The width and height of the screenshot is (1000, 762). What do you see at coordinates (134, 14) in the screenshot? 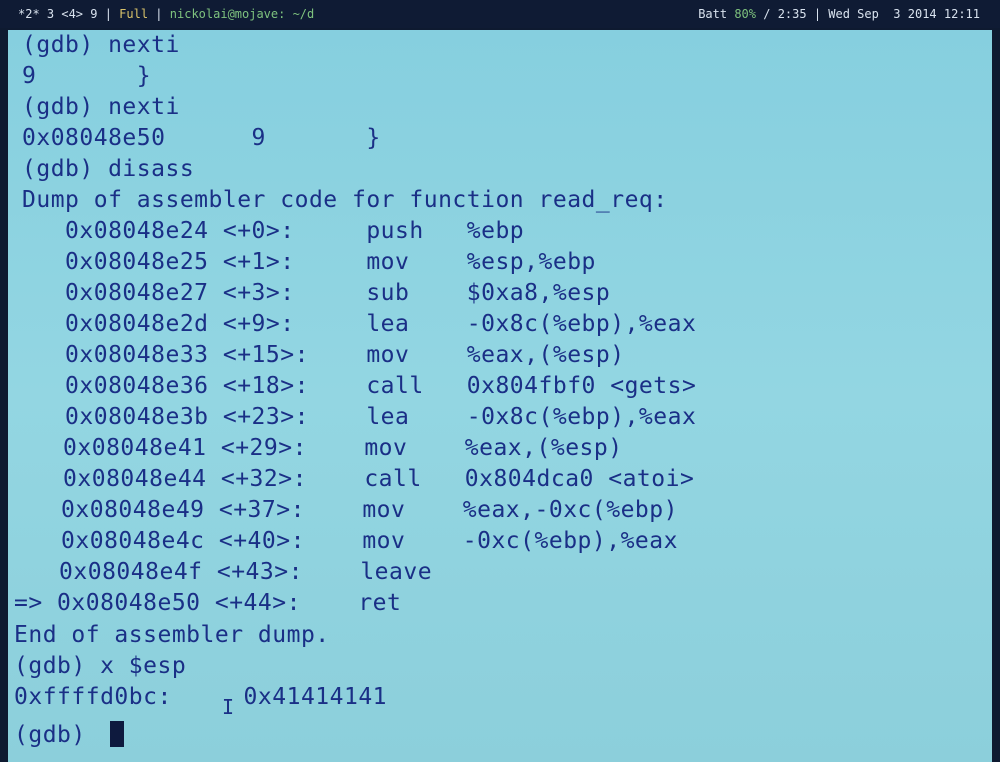
I see `status-mode: Full` at bounding box center [134, 14].